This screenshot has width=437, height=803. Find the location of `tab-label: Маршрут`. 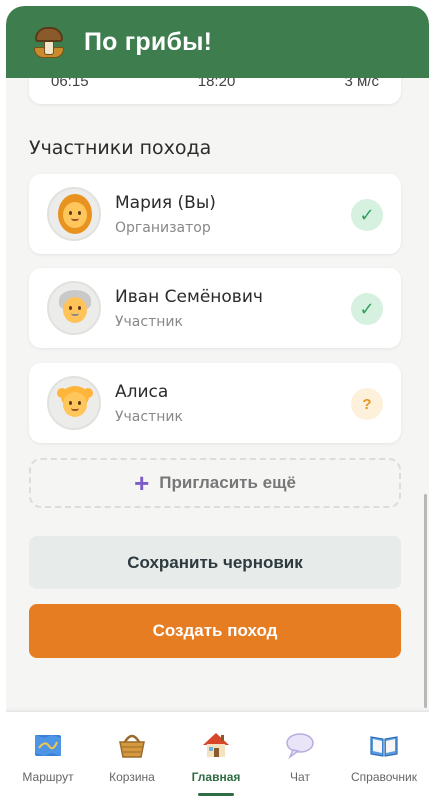

tab-label: Маршрут is located at coordinates (48, 777).